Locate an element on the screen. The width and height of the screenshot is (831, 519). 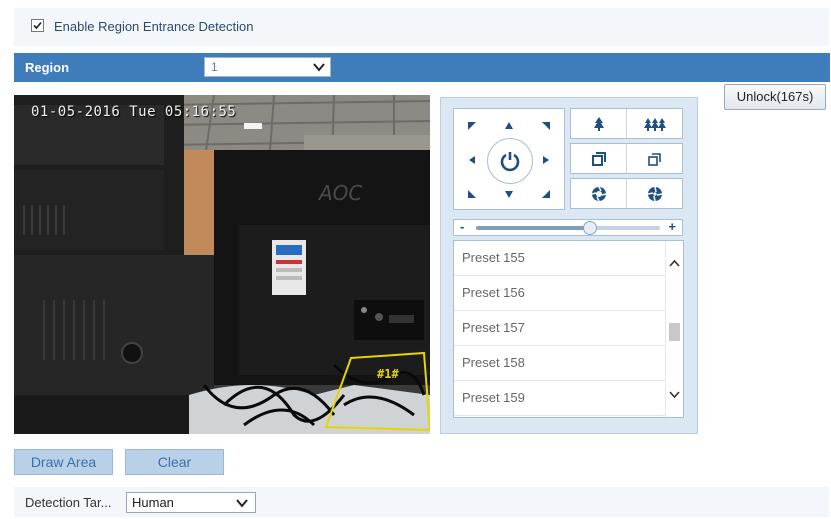
zoom-in-icon is located at coordinates (598, 123).